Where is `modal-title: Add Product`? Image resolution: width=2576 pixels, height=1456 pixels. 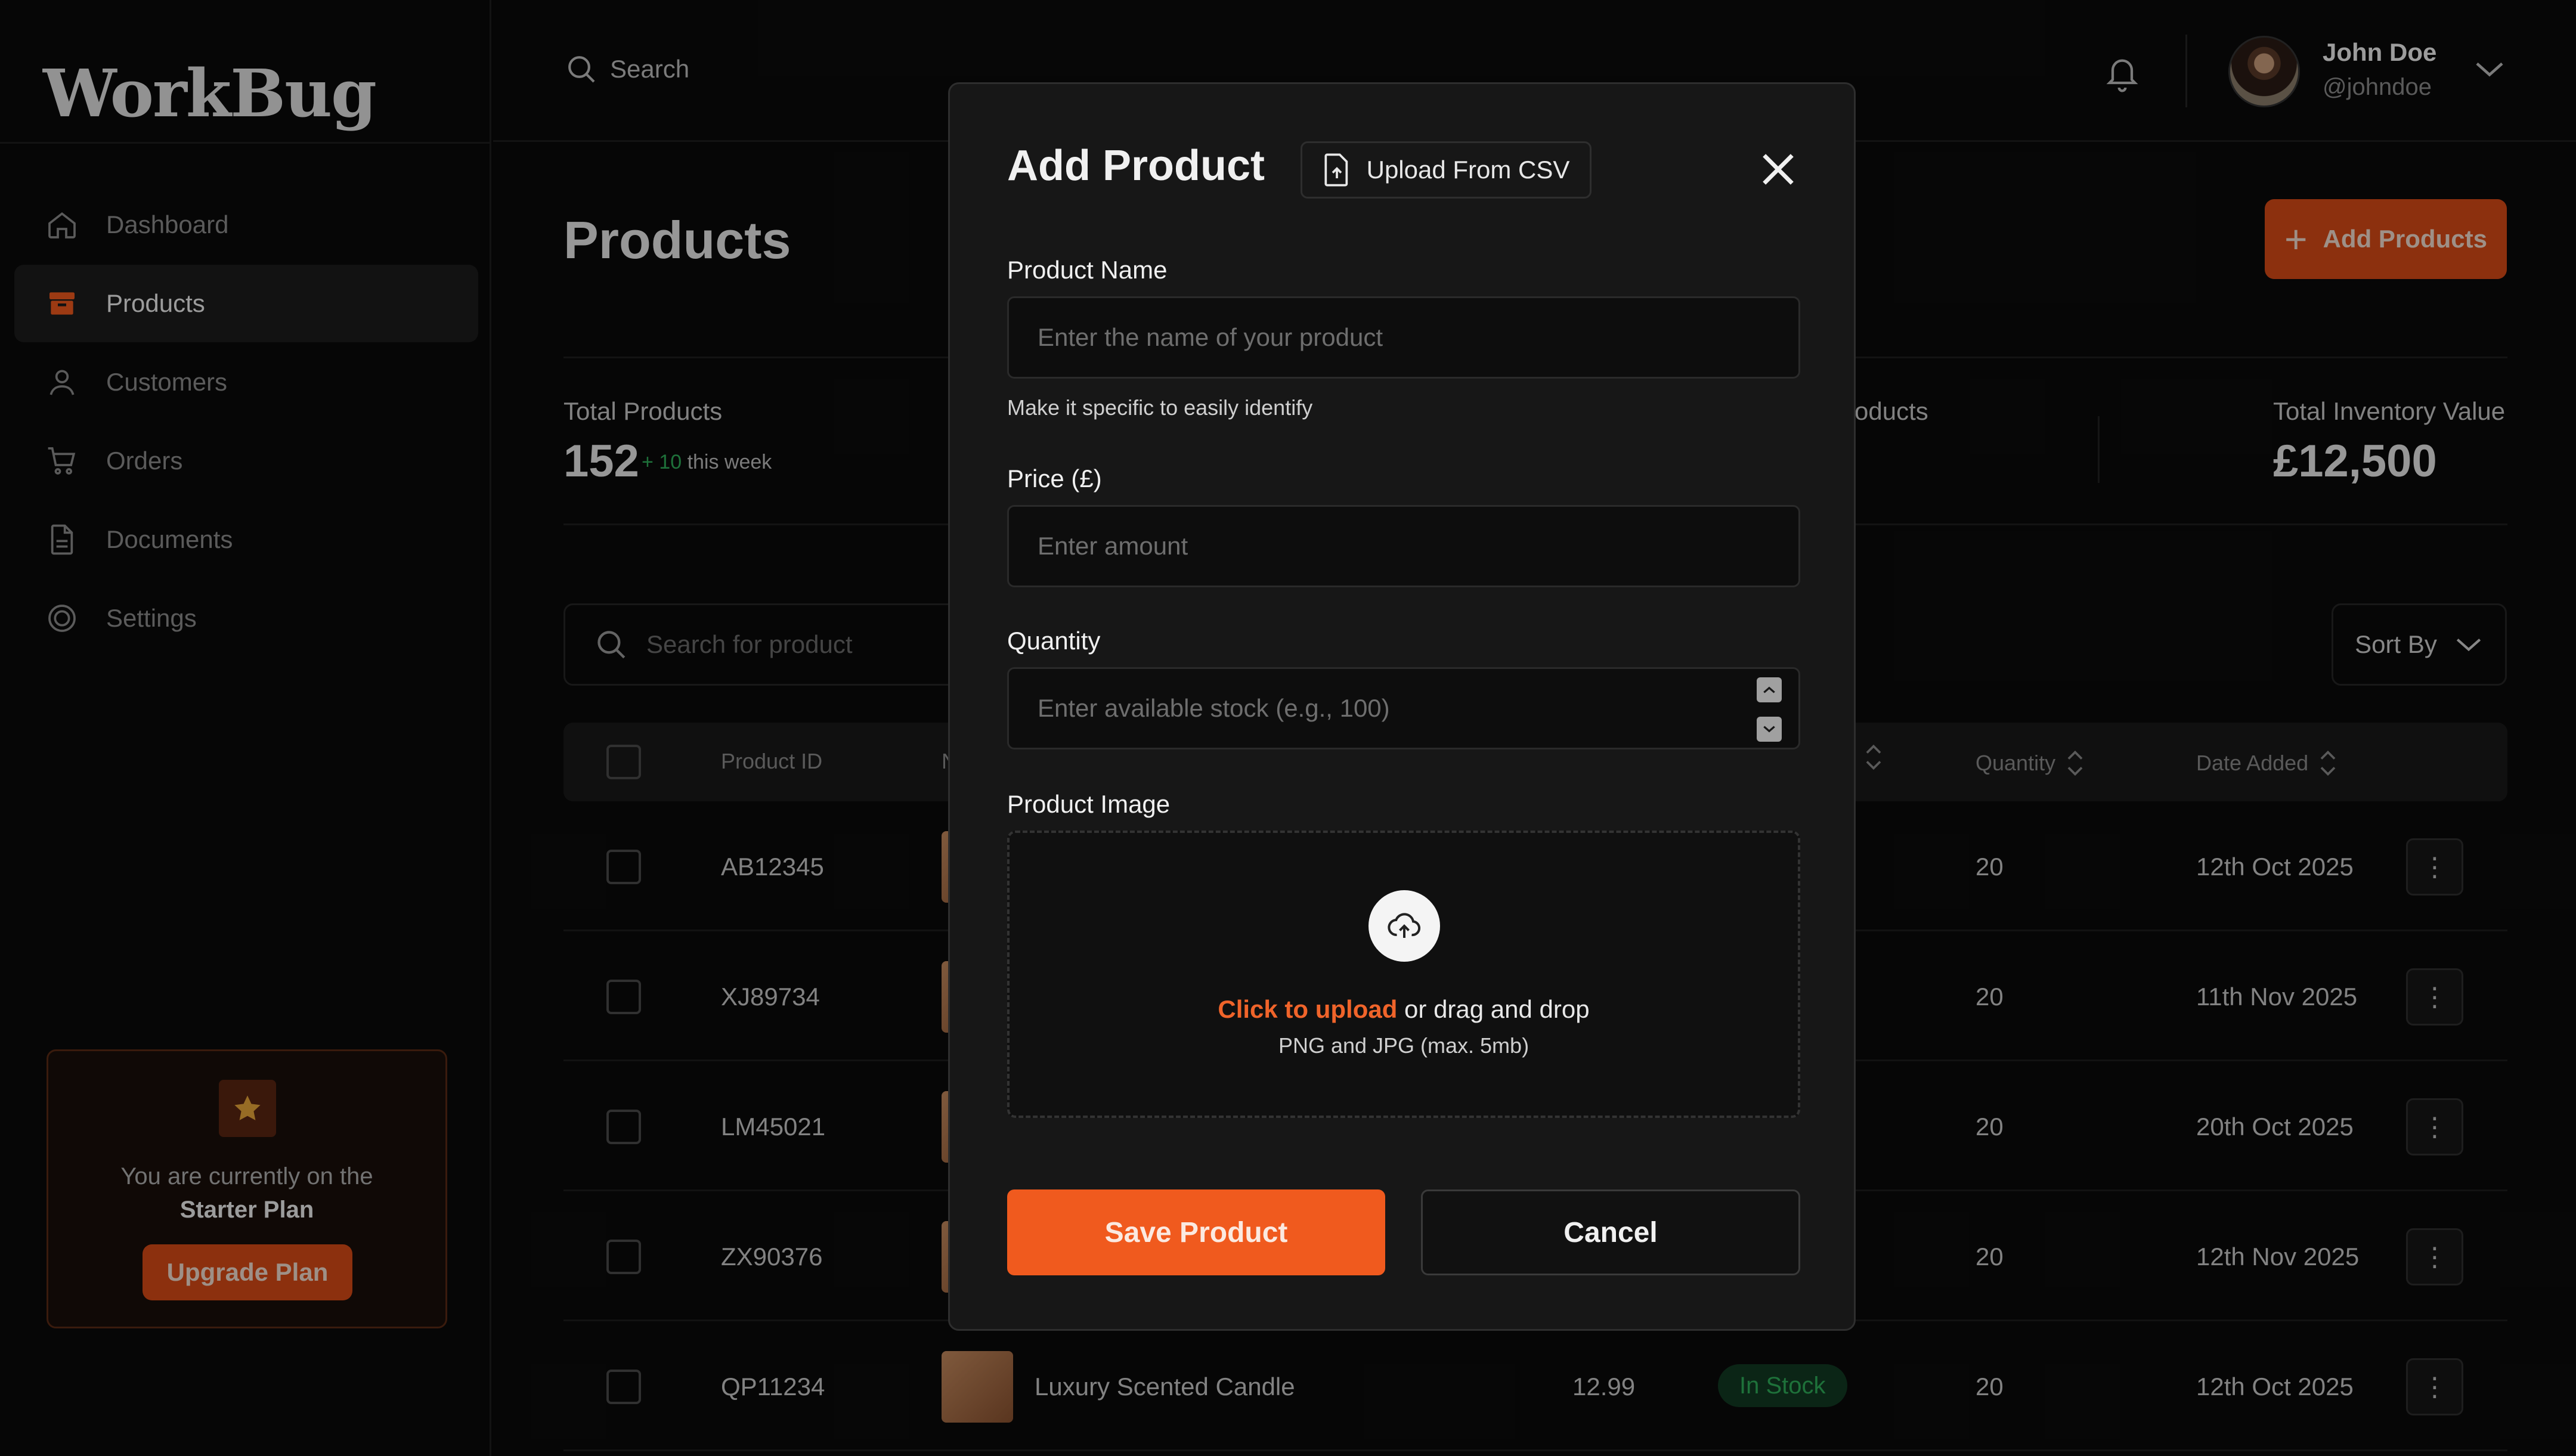
modal-title: Add Product is located at coordinates (1136, 166).